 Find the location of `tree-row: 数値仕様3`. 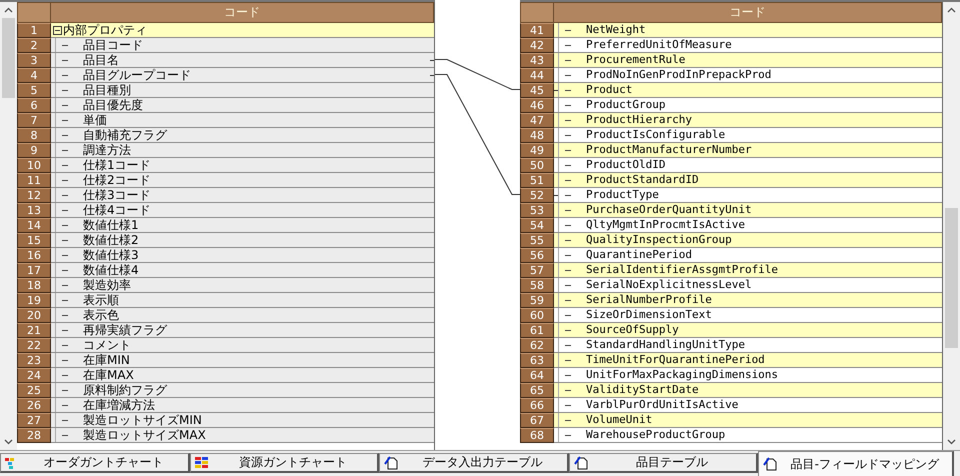

tree-row: 数値仕様3 is located at coordinates (242, 255).